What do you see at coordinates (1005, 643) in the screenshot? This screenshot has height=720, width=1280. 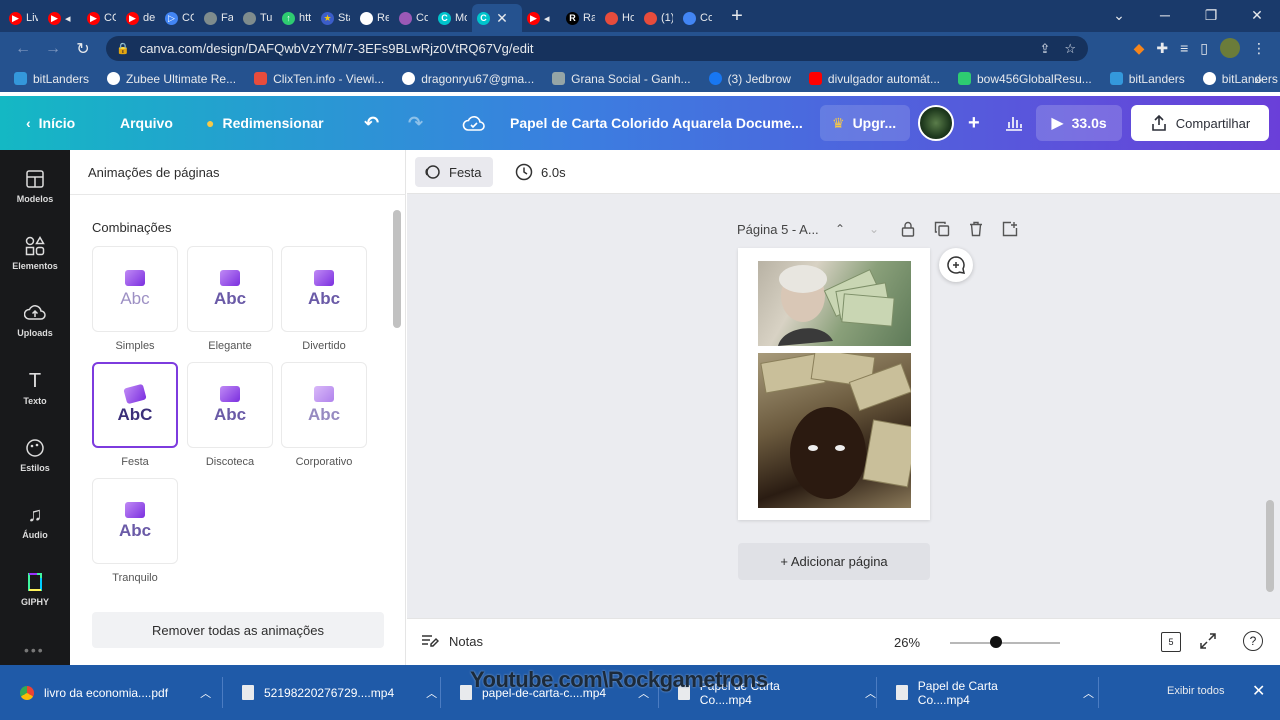 I see `zoom-slider-track` at bounding box center [1005, 643].